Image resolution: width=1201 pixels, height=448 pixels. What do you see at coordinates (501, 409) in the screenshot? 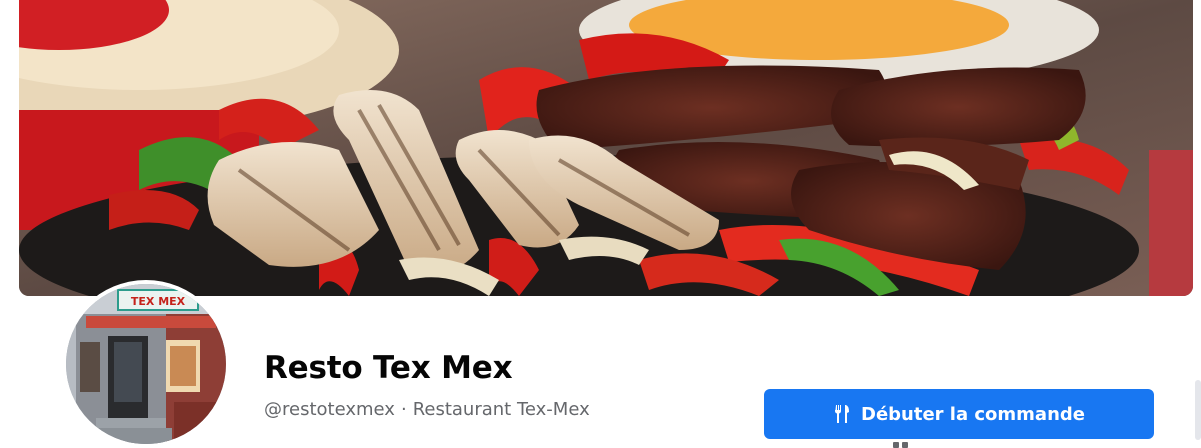
I see `page-category: Restaurant Tex-Mex` at bounding box center [501, 409].